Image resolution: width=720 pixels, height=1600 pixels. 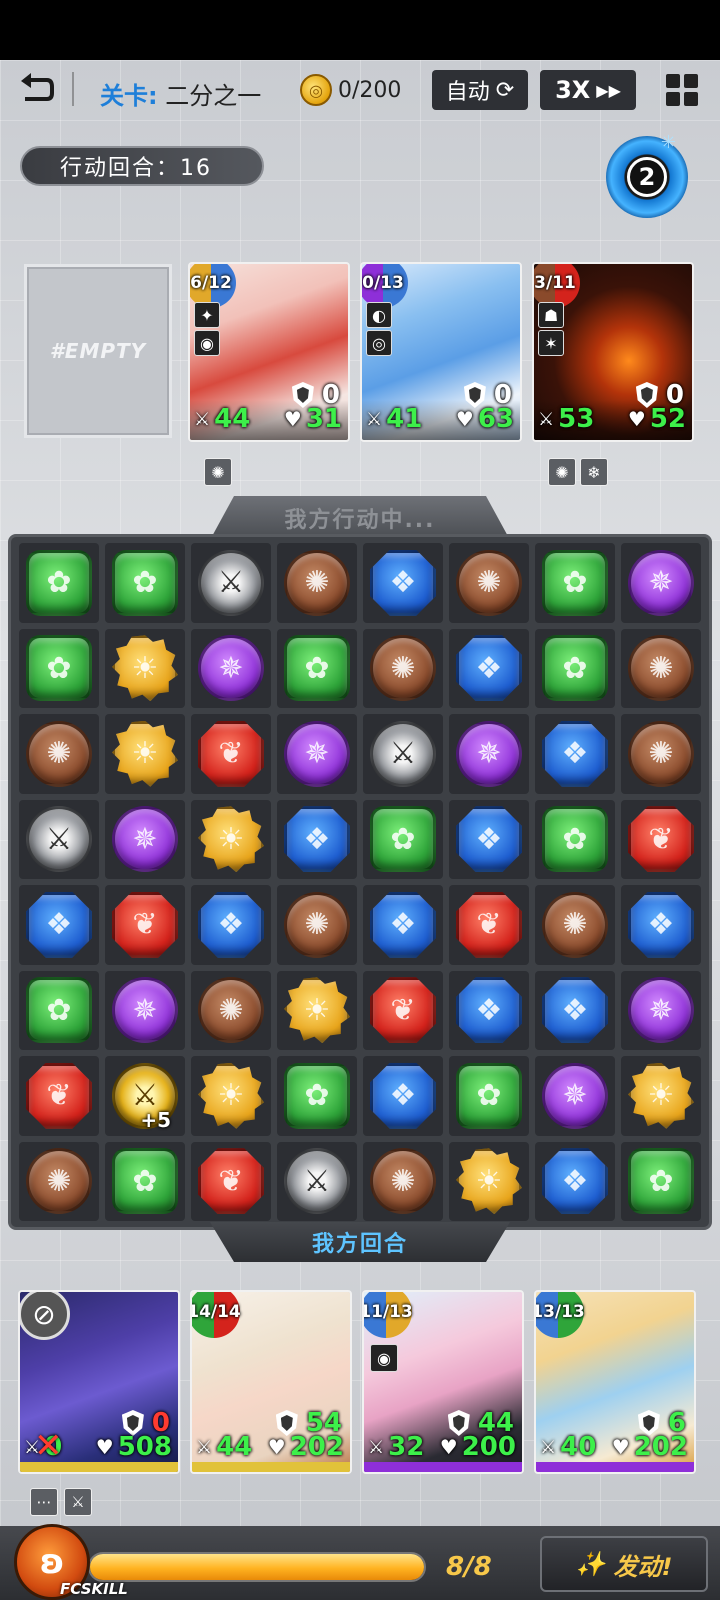 What do you see at coordinates (551, 315) in the screenshot?
I see `skill-icon: ☗` at bounding box center [551, 315].